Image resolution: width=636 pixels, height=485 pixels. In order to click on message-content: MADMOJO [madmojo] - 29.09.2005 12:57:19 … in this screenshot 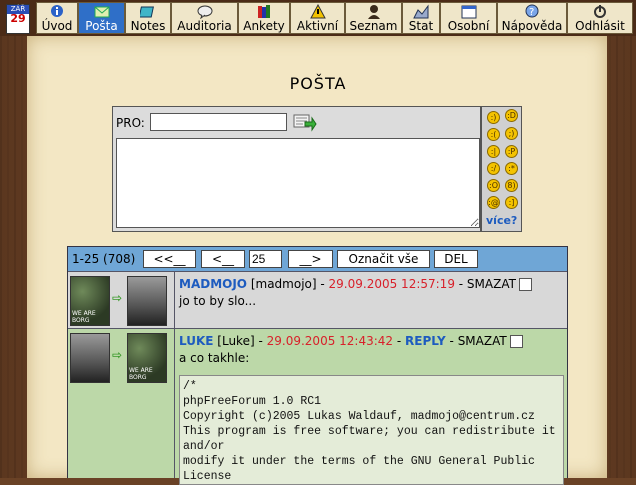, I will do `click(371, 300)`.